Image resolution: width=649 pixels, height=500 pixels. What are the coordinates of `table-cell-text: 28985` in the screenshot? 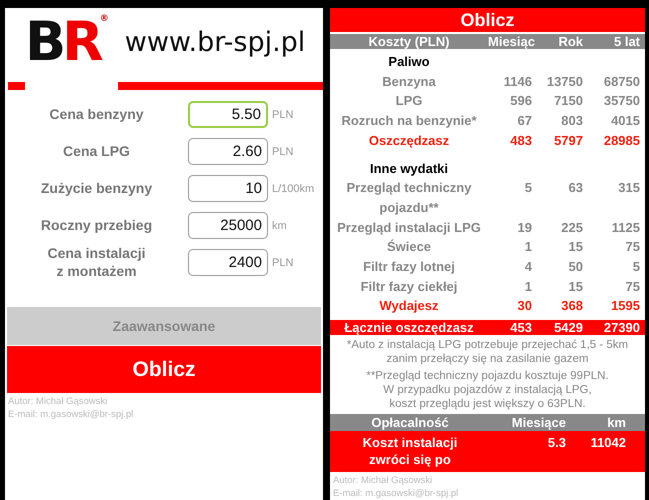 It's located at (621, 141).